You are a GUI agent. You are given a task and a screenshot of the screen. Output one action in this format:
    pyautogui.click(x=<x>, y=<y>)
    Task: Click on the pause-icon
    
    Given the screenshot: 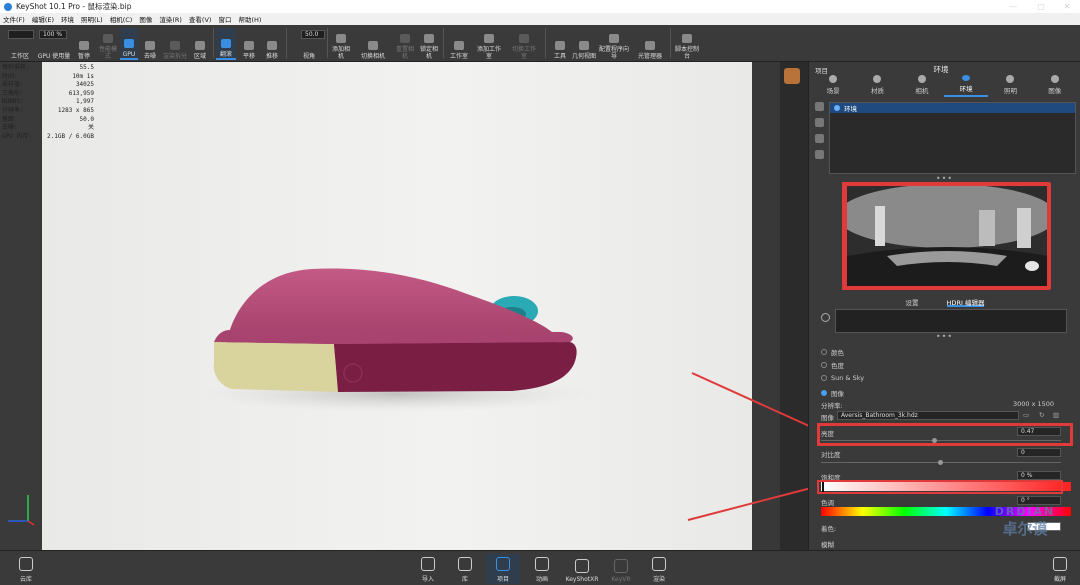 What is the action you would take?
    pyautogui.click(x=84, y=45)
    